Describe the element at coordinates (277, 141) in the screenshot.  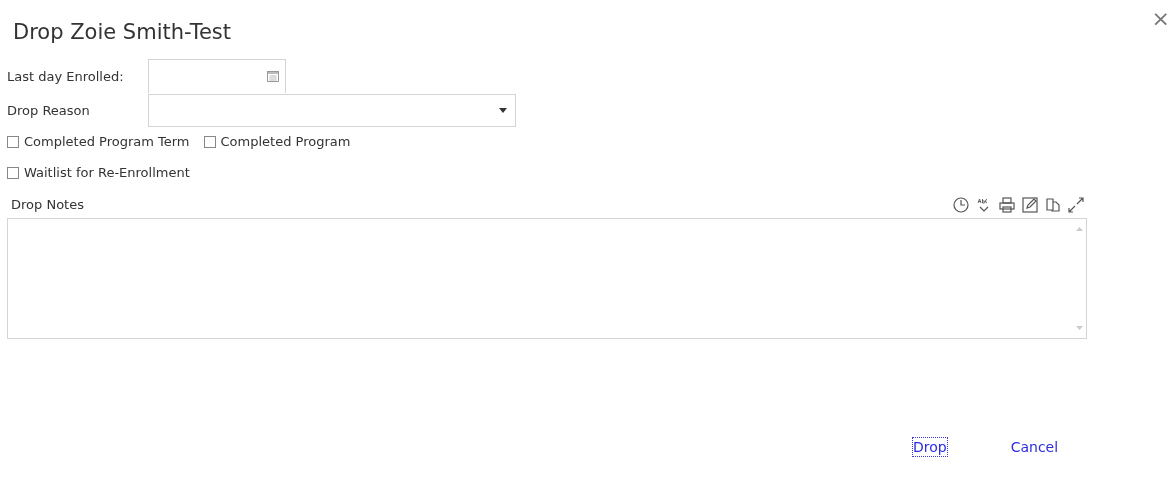
I see `checkbox-option: Completed Program` at that location.